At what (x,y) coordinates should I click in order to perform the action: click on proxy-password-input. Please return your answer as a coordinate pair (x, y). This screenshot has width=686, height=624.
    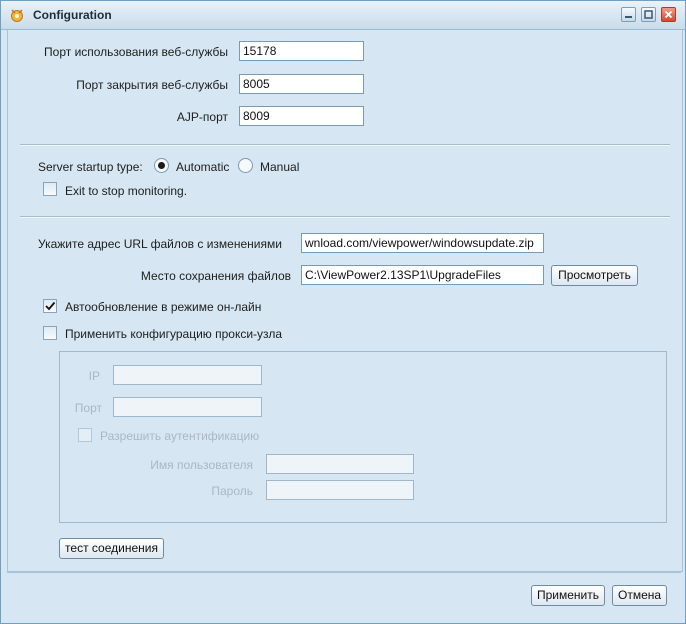
    Looking at the image, I should click on (340, 490).